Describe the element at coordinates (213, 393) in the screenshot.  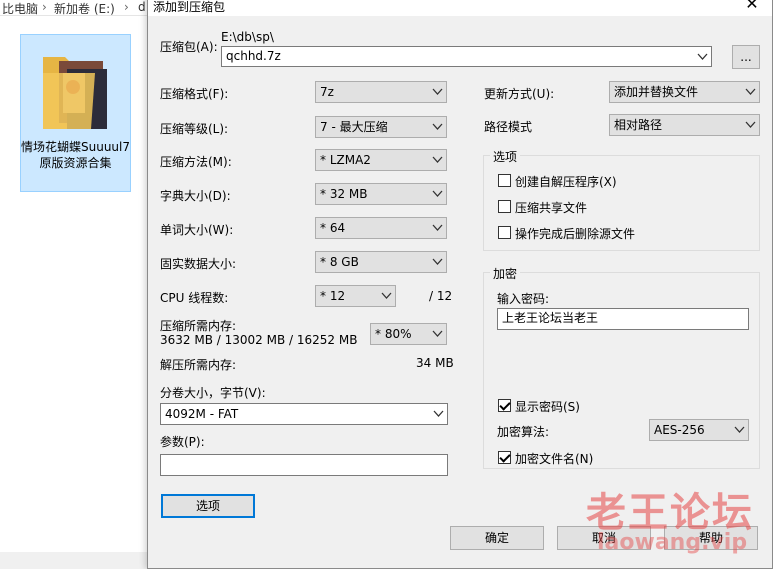
I see `split-volume-label: 分卷大小，字节(V):` at that location.